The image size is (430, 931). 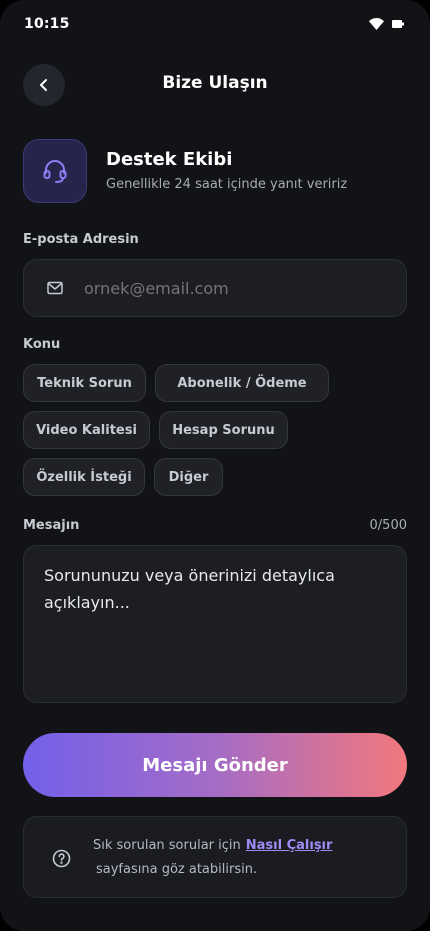 I want to click on subject-chip-video-quality: Video Kalitesi, so click(x=86, y=430).